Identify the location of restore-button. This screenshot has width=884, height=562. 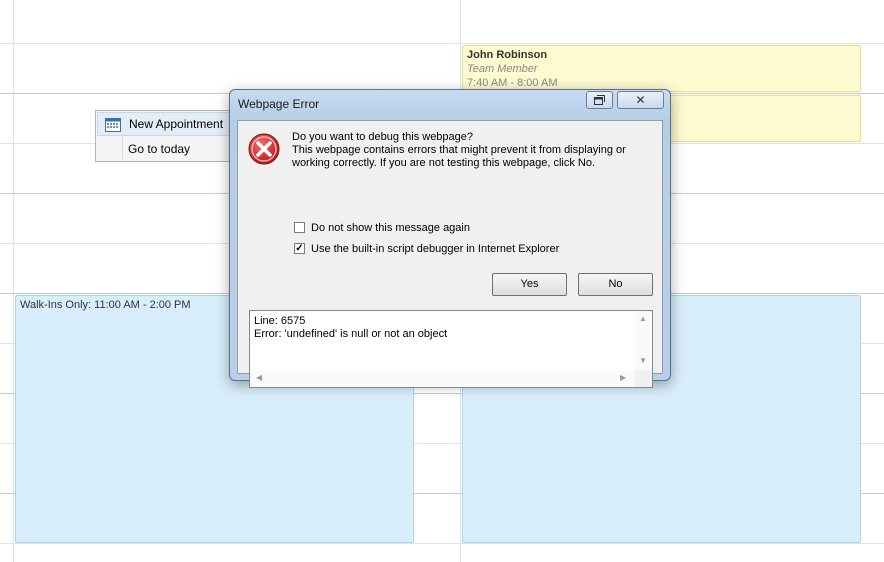
(599, 100).